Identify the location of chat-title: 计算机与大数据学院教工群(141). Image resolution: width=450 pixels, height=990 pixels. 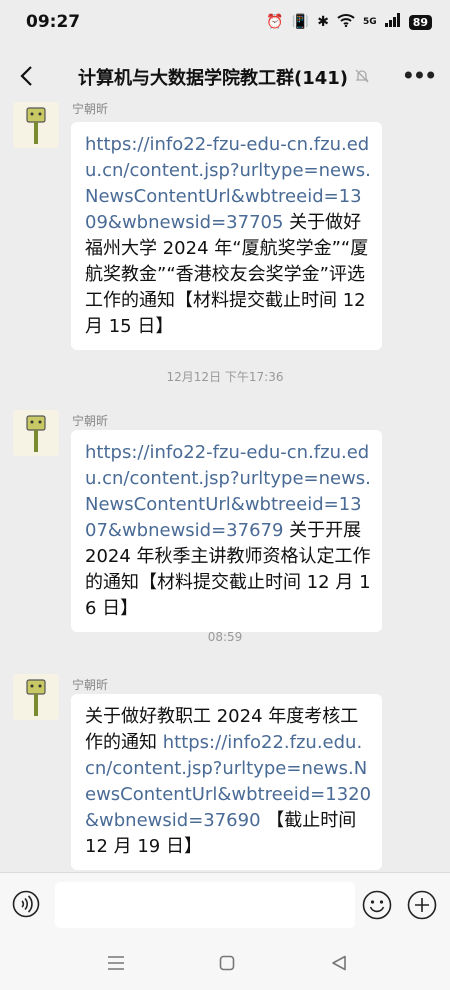
(213, 78).